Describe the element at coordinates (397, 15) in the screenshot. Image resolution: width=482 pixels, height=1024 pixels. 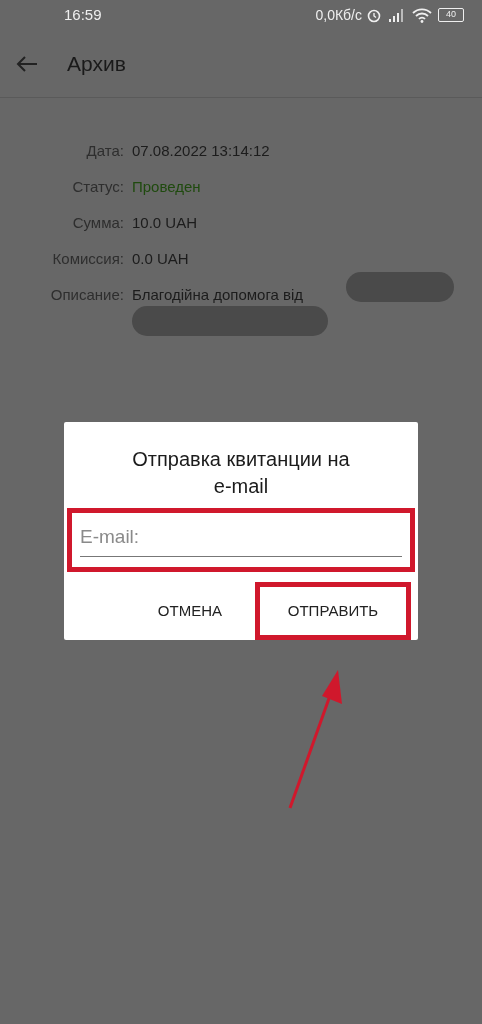
I see `signal-icon` at that location.